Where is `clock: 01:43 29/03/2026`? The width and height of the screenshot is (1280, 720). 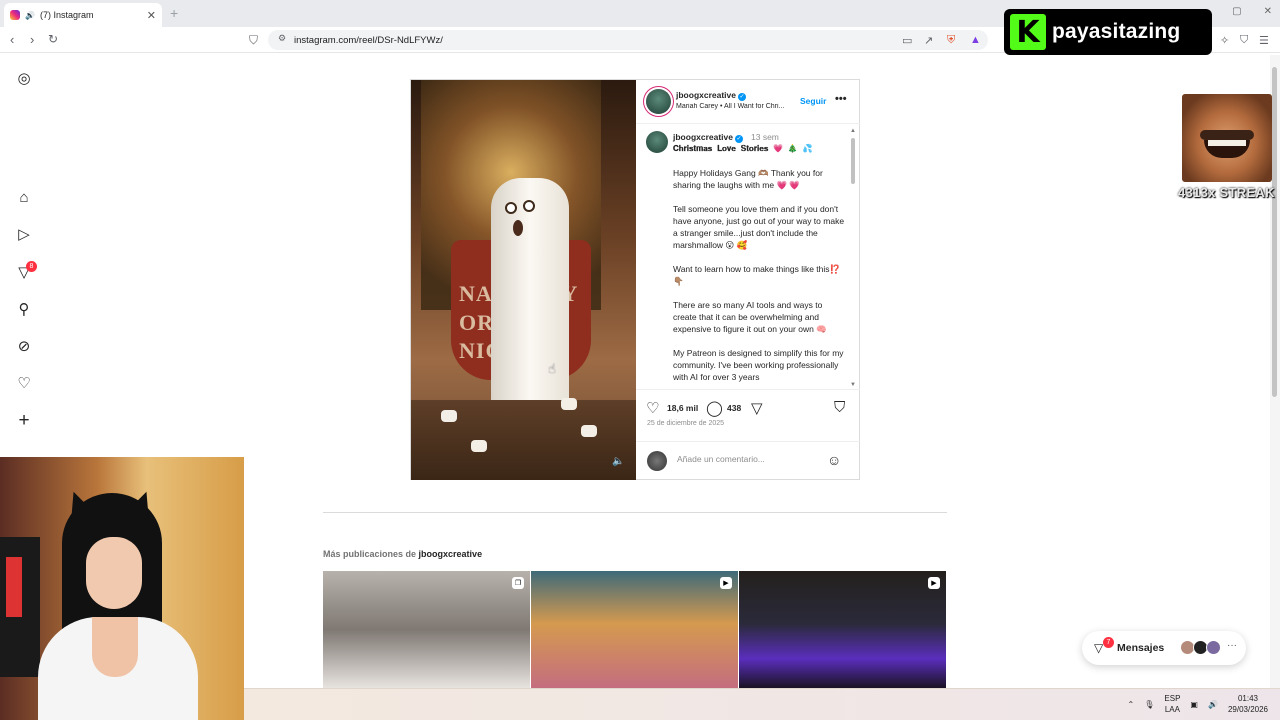
clock: 01:43 29/03/2026 is located at coordinates (1248, 704).